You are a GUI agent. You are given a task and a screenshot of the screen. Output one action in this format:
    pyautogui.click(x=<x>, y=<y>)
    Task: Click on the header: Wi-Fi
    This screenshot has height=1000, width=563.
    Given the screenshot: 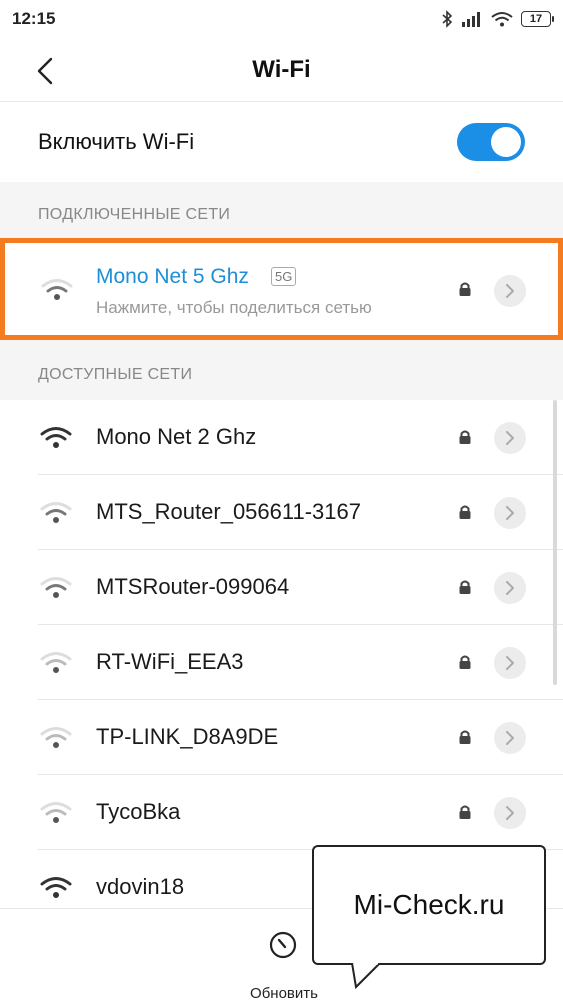 What is the action you would take?
    pyautogui.click(x=281, y=70)
    